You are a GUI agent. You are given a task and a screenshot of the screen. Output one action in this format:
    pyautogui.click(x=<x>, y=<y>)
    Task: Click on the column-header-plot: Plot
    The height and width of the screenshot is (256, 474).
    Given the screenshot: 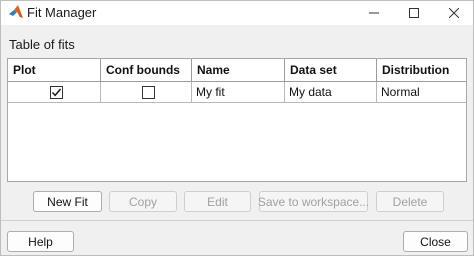 What is the action you would take?
    pyautogui.click(x=54, y=70)
    